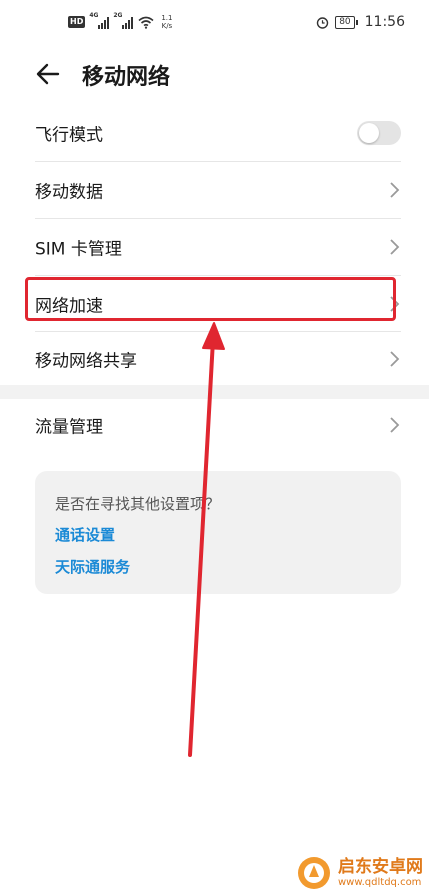  What do you see at coordinates (360, 22) in the screenshot?
I see `status-right: 80 11:56` at bounding box center [360, 22].